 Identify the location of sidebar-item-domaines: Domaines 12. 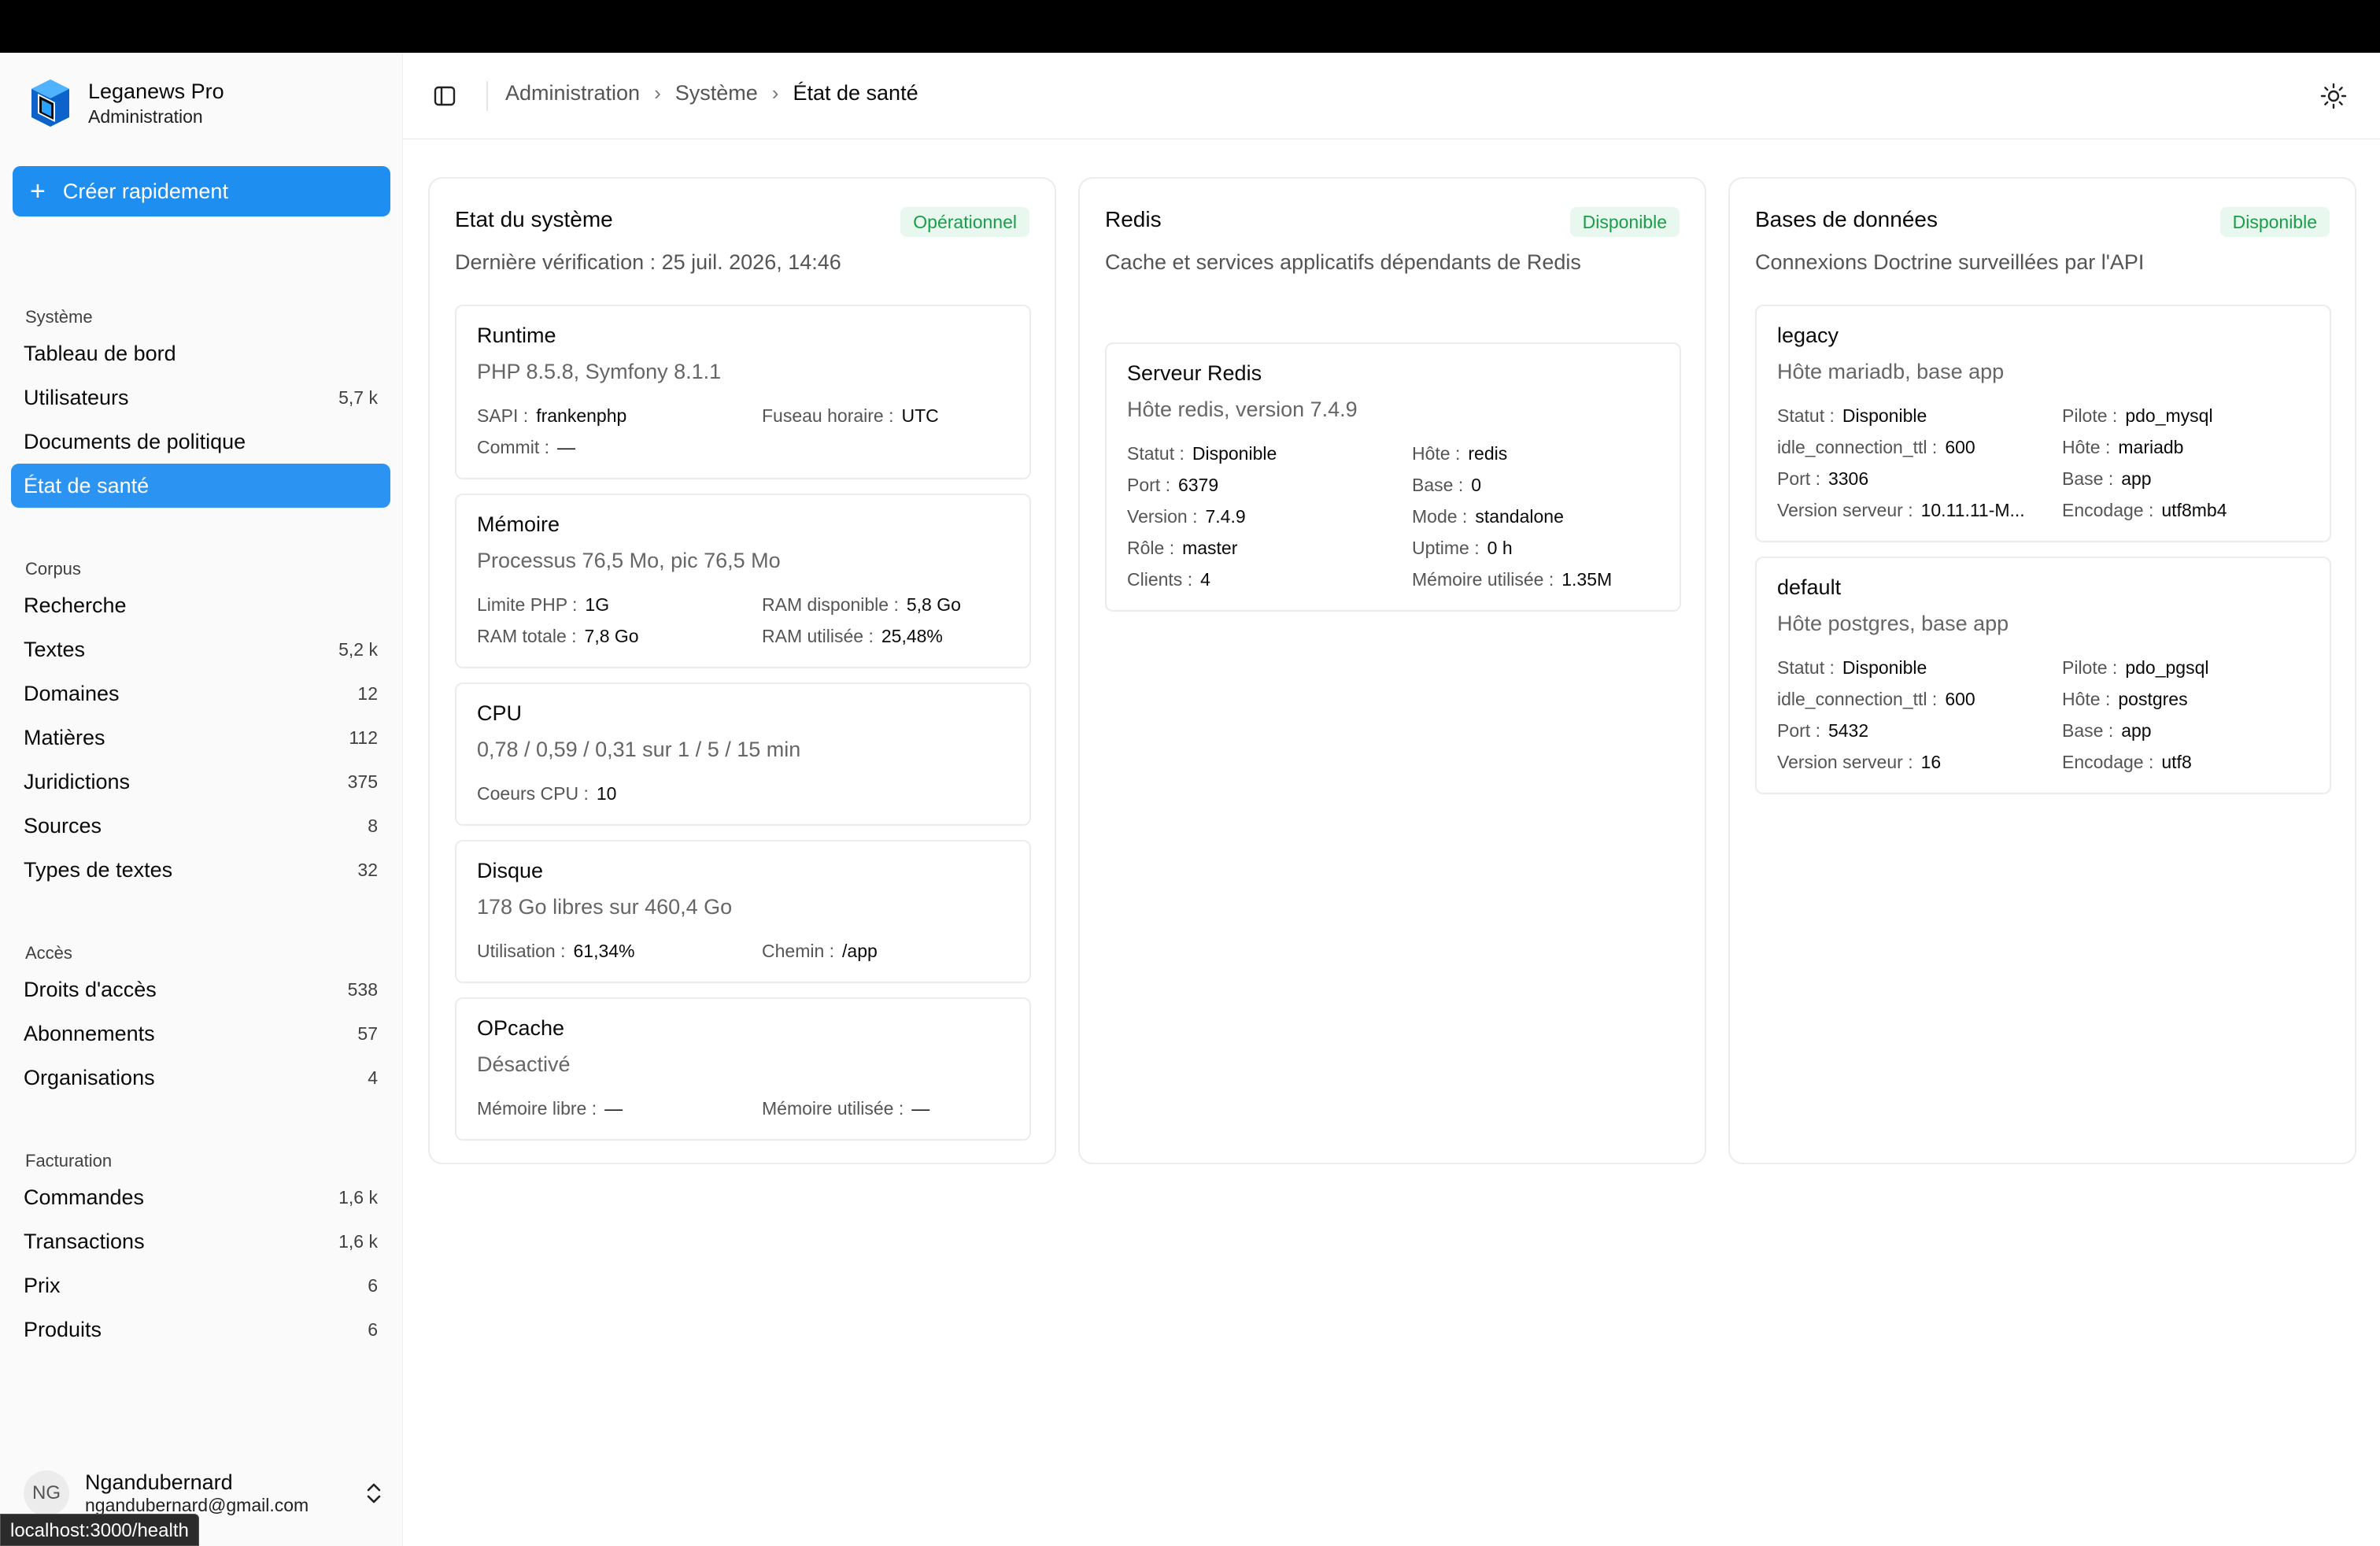
(200, 693).